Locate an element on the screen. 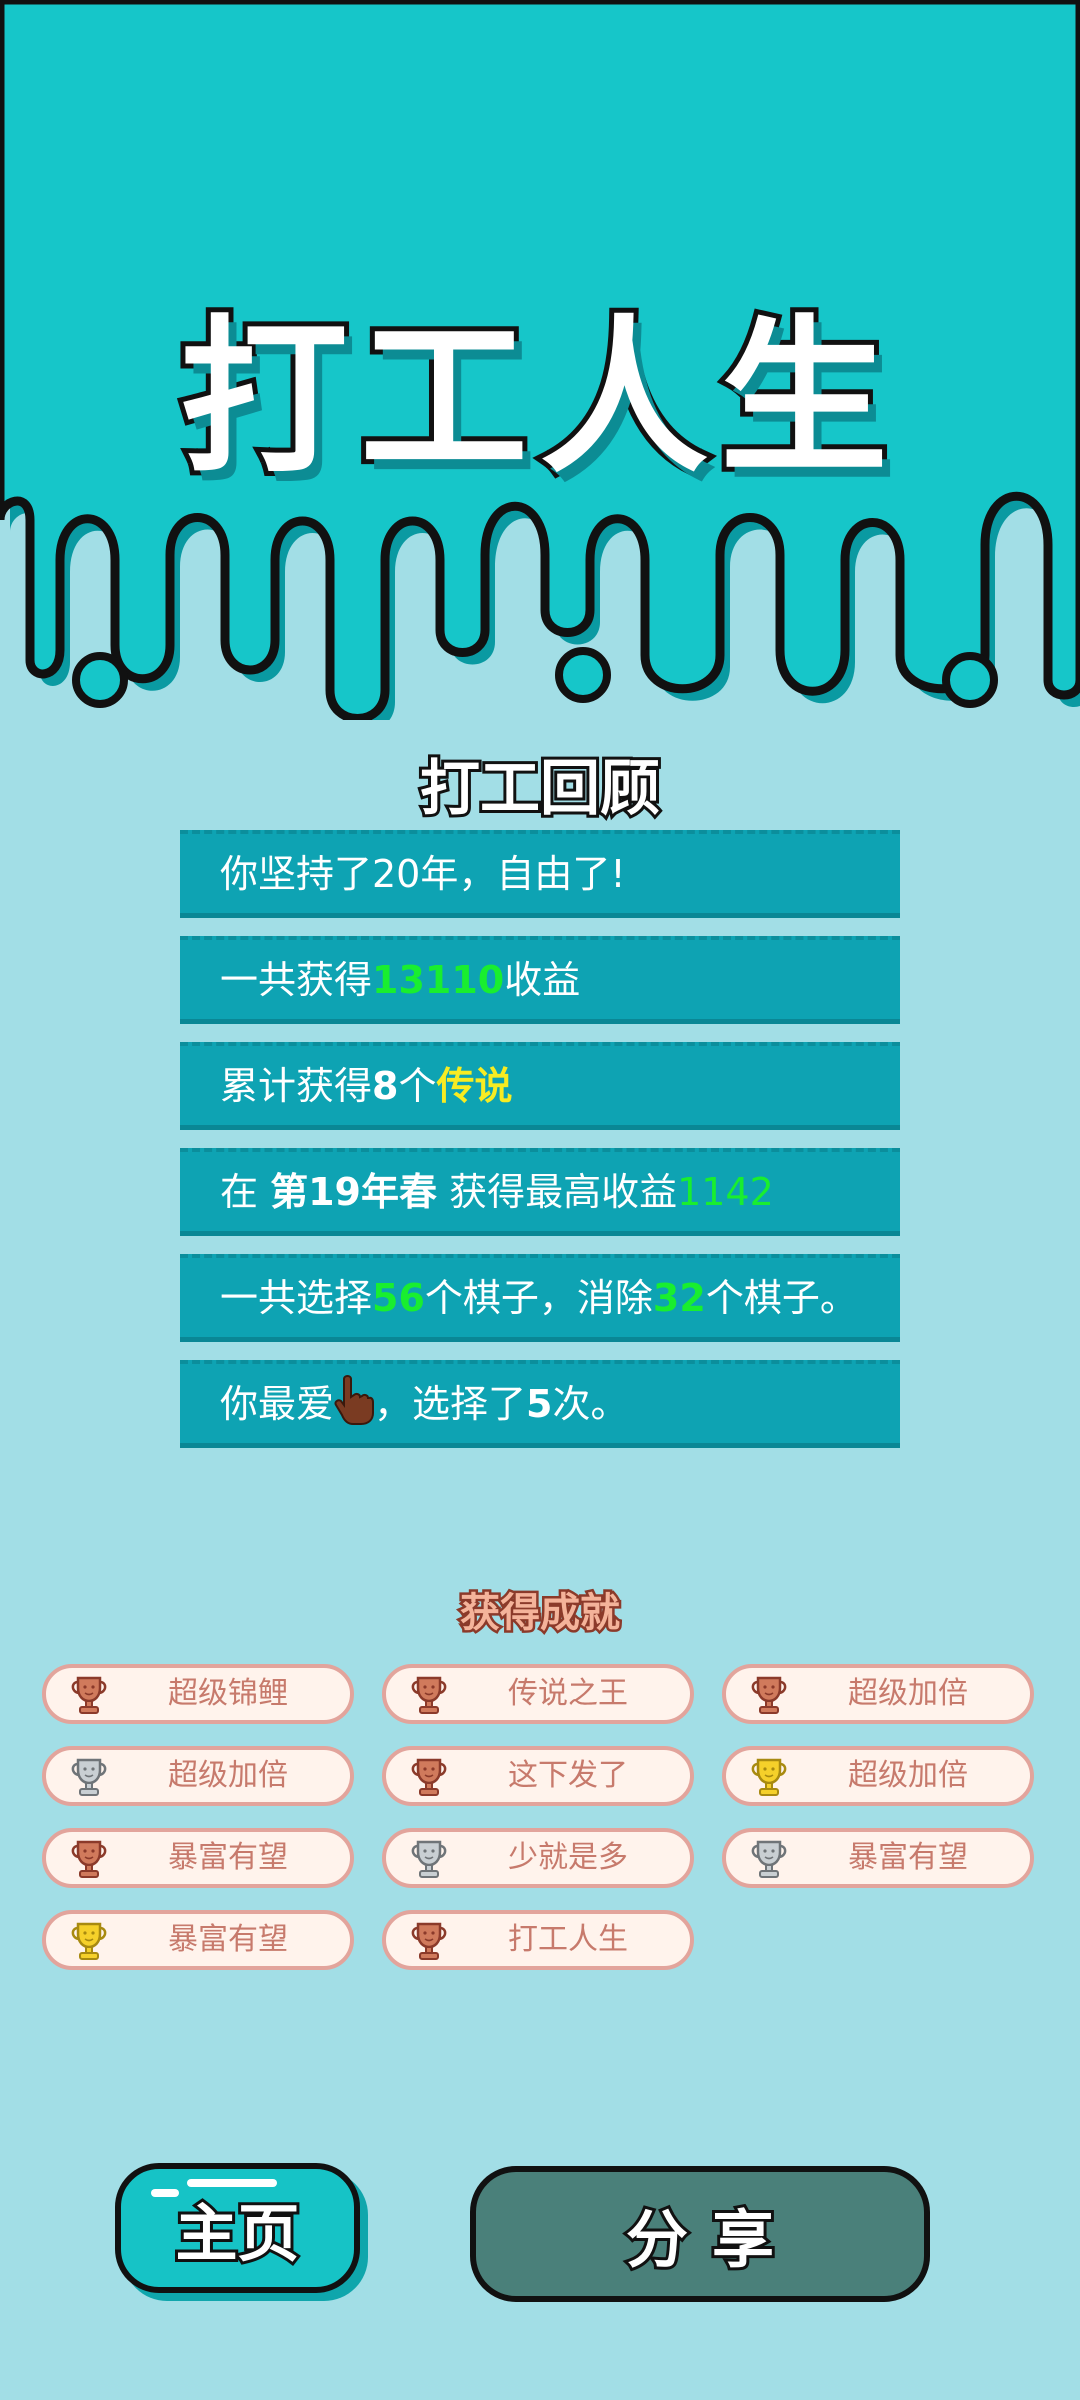 The height and width of the screenshot is (2400, 1080). share-button: 分享 is located at coordinates (700, 2234).